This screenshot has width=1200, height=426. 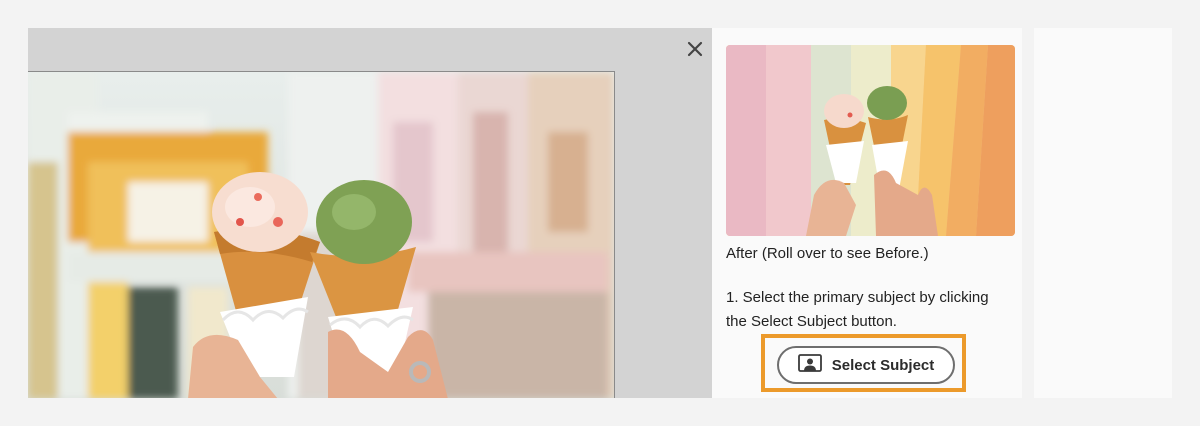 I want to click on person-frame-icon, so click(x=809, y=365).